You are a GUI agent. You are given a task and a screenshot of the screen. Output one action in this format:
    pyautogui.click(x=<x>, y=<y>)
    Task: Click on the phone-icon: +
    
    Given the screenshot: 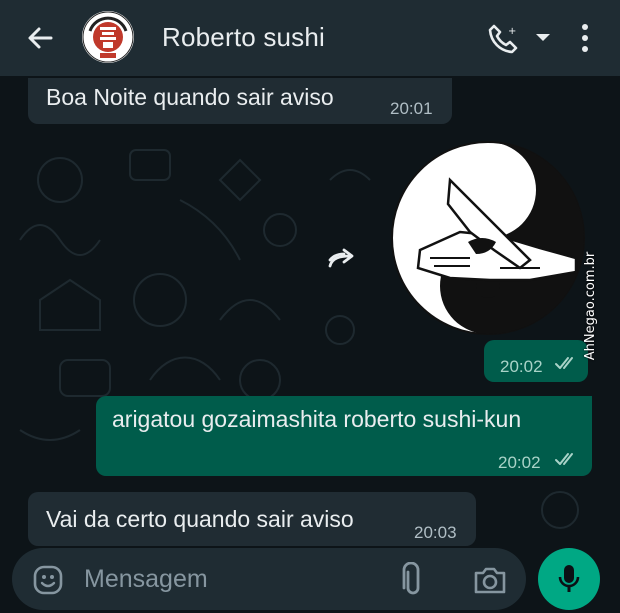 What is the action you would take?
    pyautogui.click(x=503, y=39)
    